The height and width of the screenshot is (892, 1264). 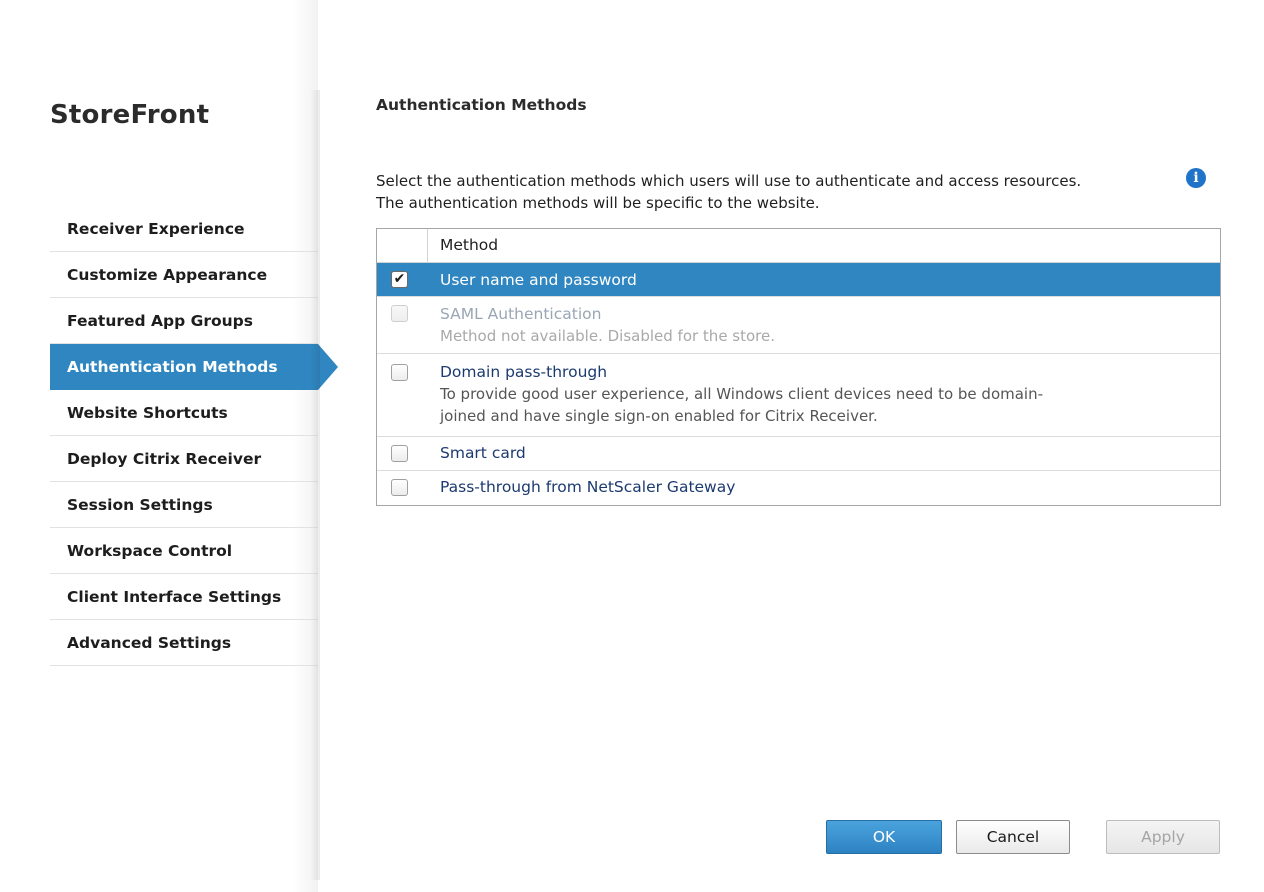 What do you see at coordinates (798, 280) in the screenshot?
I see `table-row-user-name-password: ✔ User name and password` at bounding box center [798, 280].